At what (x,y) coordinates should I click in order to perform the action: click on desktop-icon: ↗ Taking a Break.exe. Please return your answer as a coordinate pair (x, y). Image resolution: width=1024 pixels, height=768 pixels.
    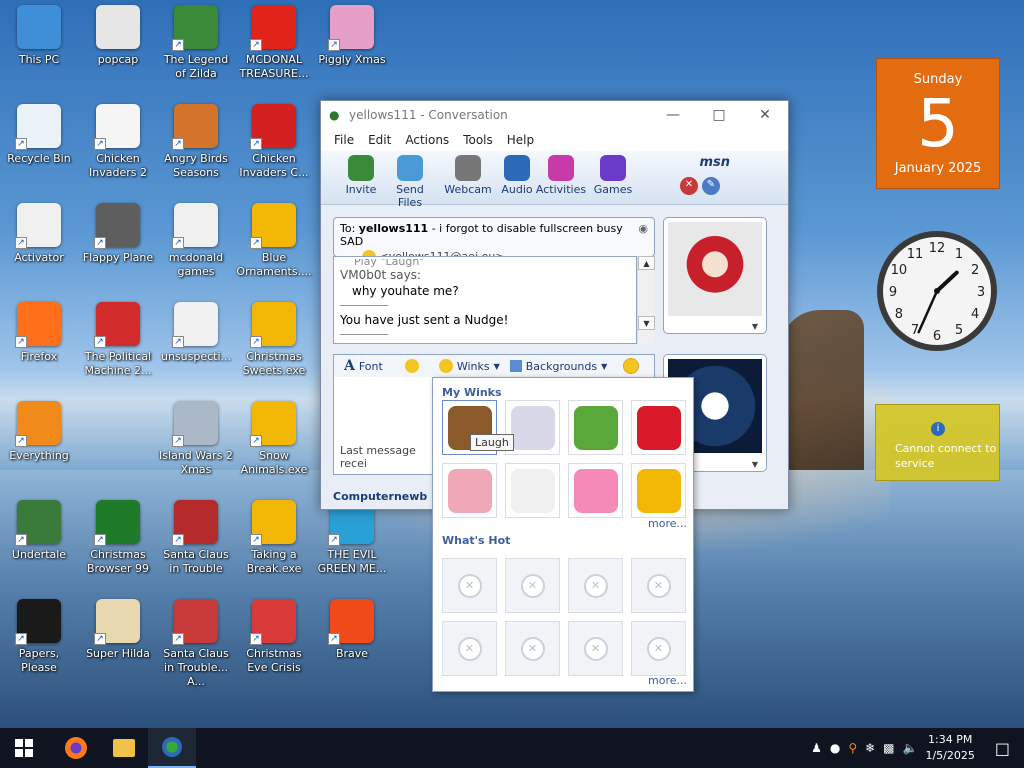
    Looking at the image, I should click on (274, 538).